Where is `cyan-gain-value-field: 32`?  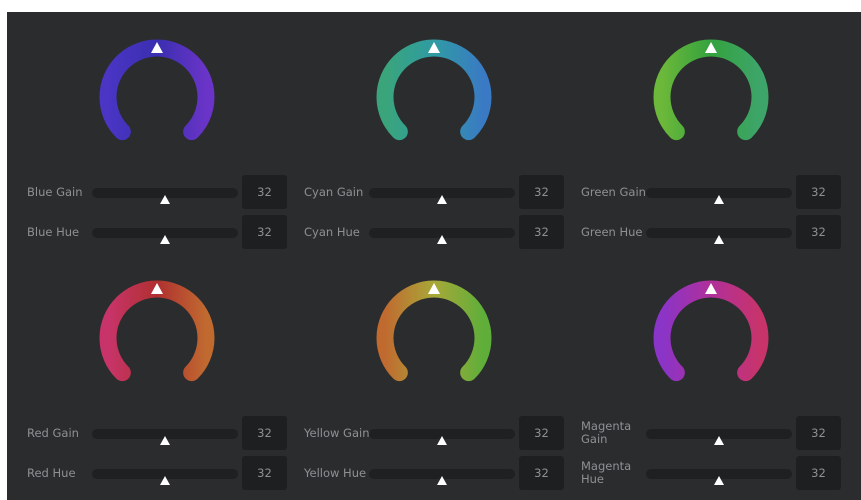 cyan-gain-value-field: 32 is located at coordinates (541, 192).